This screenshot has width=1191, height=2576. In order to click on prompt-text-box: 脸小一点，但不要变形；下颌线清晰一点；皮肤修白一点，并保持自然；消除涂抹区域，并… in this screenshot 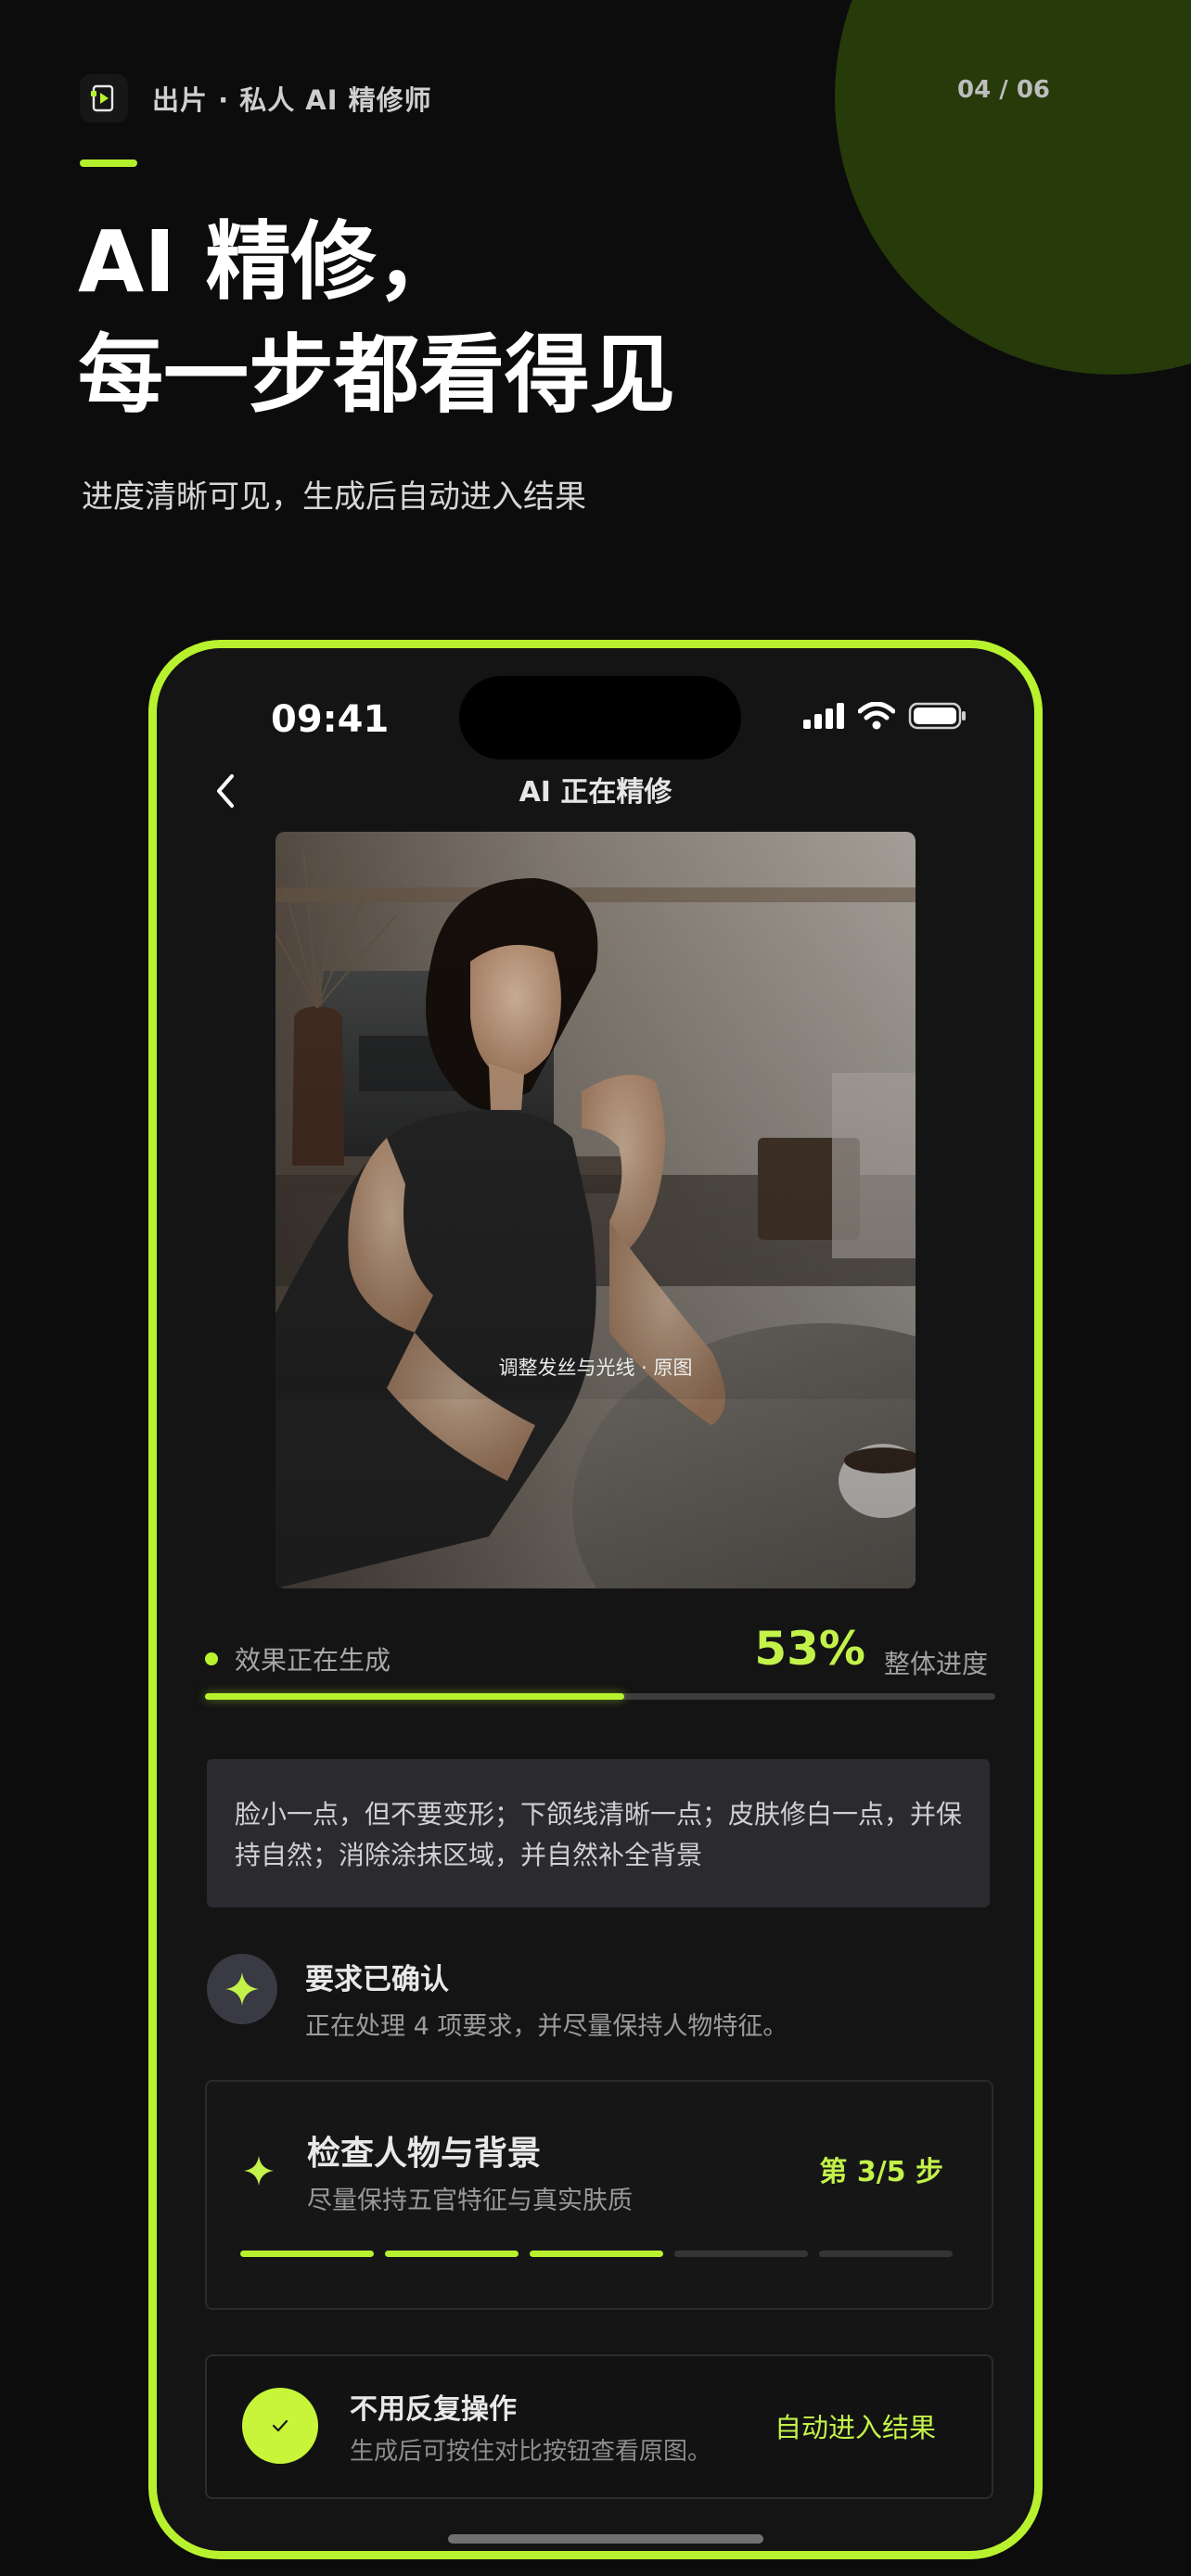, I will do `click(598, 1833)`.